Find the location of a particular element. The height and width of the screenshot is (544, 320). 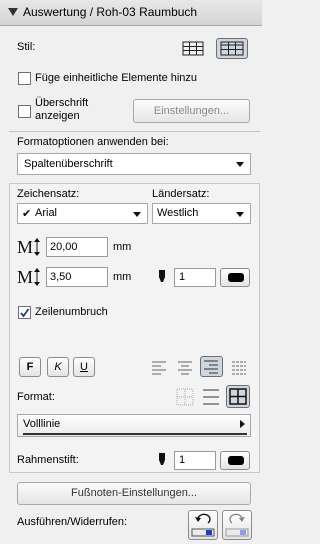

undo-icon is located at coordinates (203, 525).